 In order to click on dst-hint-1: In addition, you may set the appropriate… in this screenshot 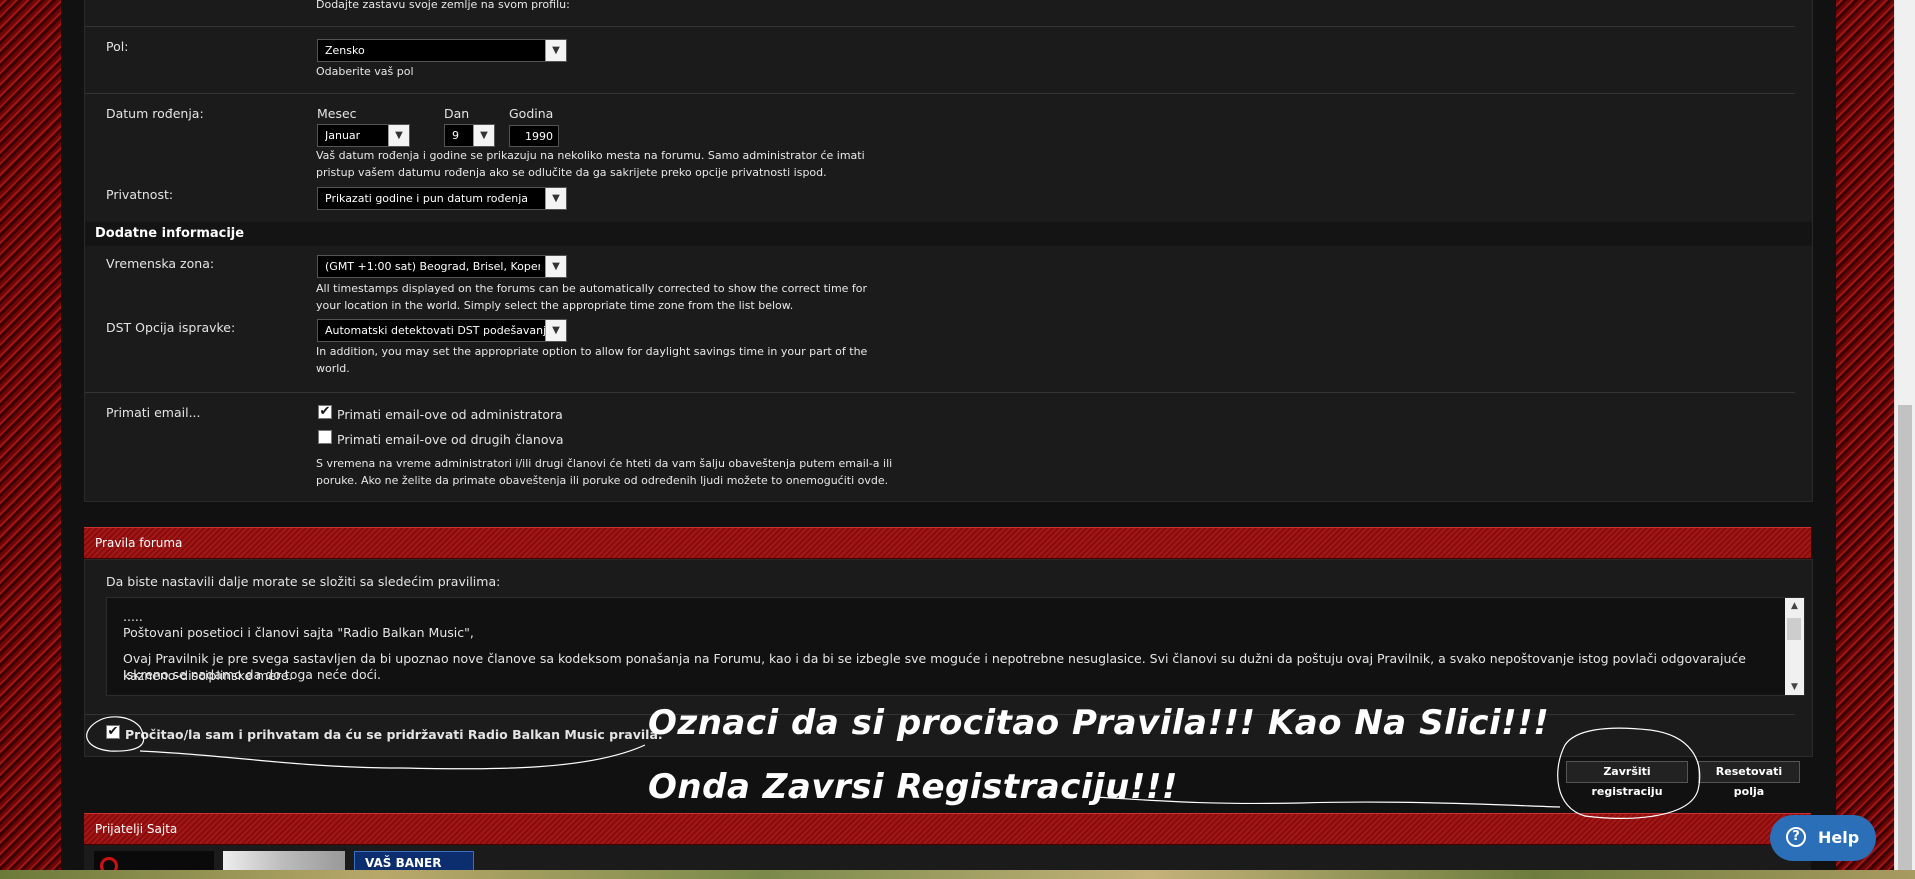, I will do `click(592, 351)`.